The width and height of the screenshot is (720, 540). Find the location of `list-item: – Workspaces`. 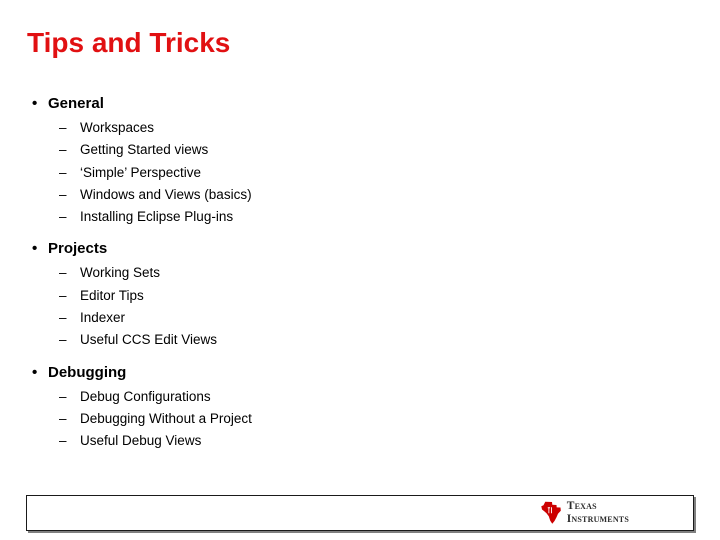

list-item: – Workspaces is located at coordinates (347, 128).